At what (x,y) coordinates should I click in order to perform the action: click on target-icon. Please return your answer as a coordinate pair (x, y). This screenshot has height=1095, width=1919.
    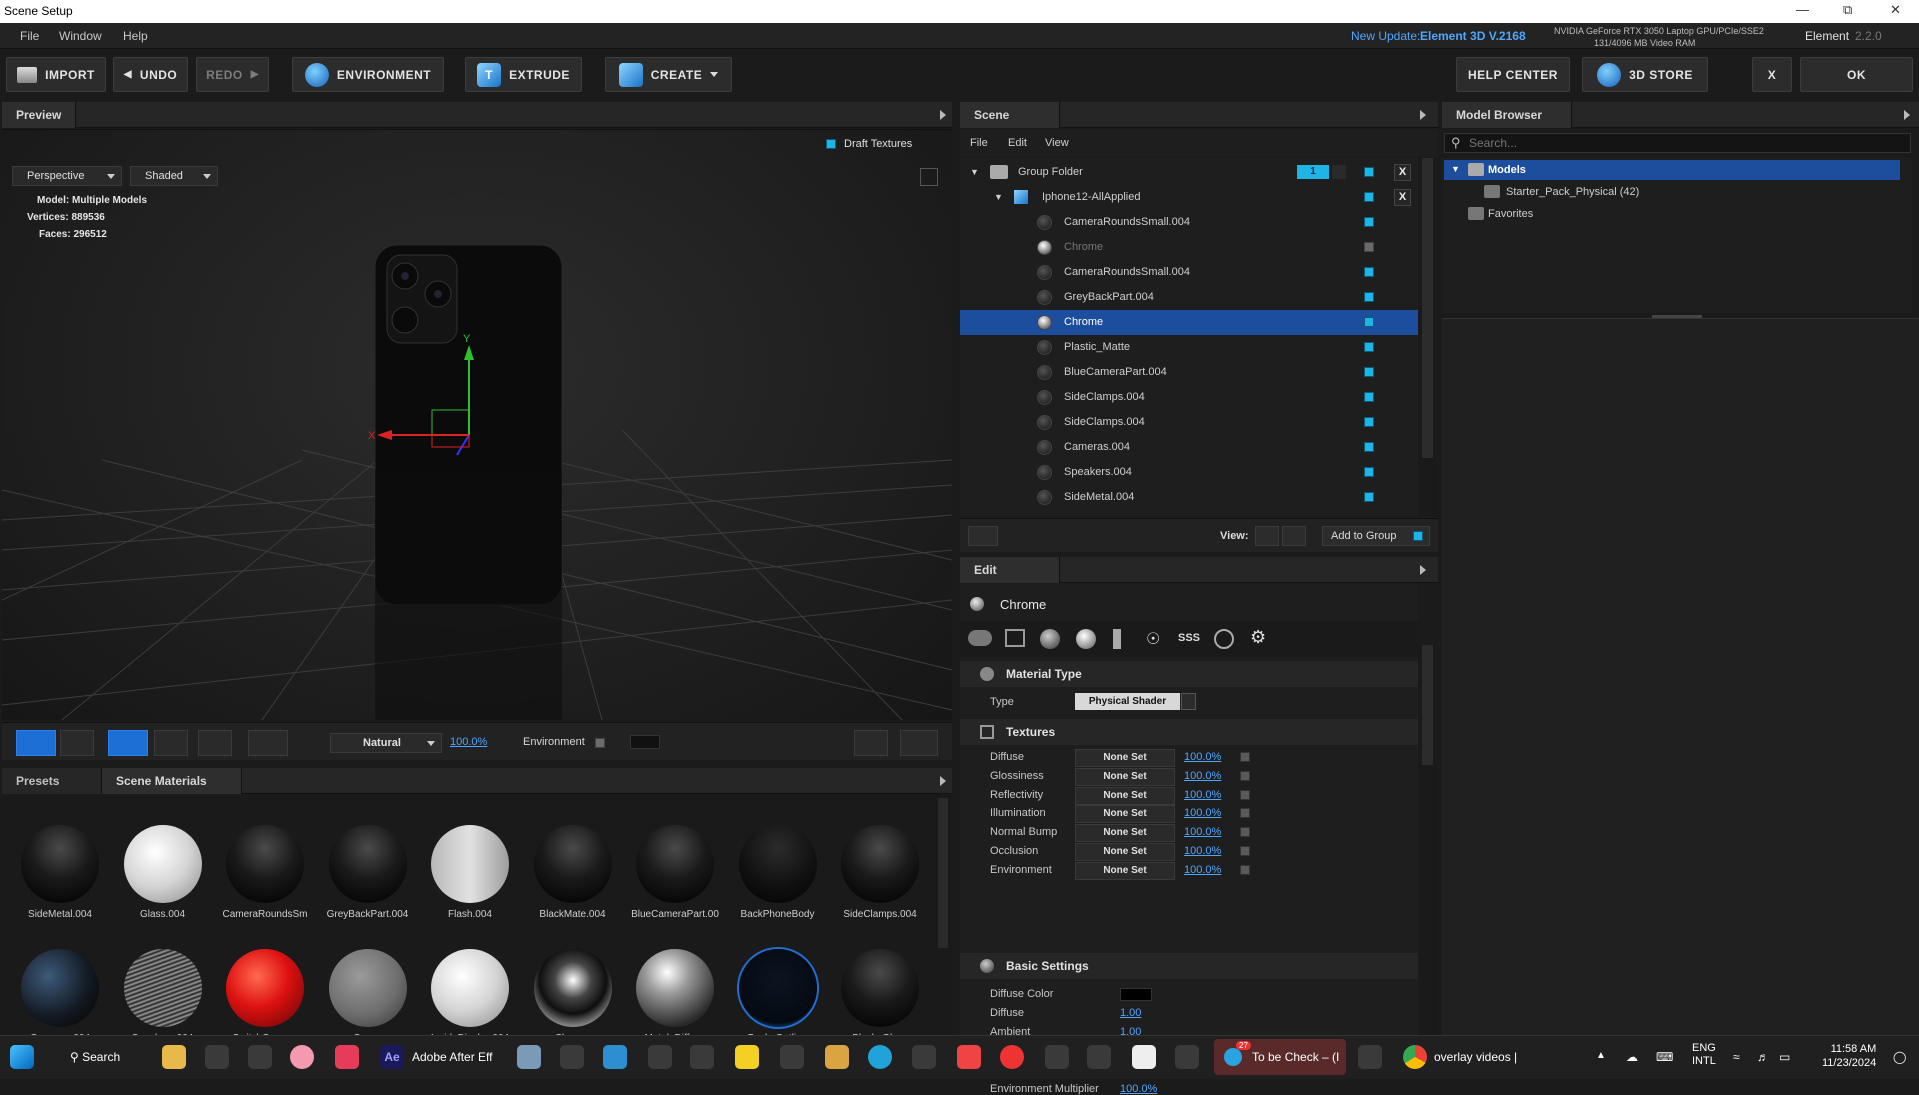
    Looking at the image, I should click on (871, 743).